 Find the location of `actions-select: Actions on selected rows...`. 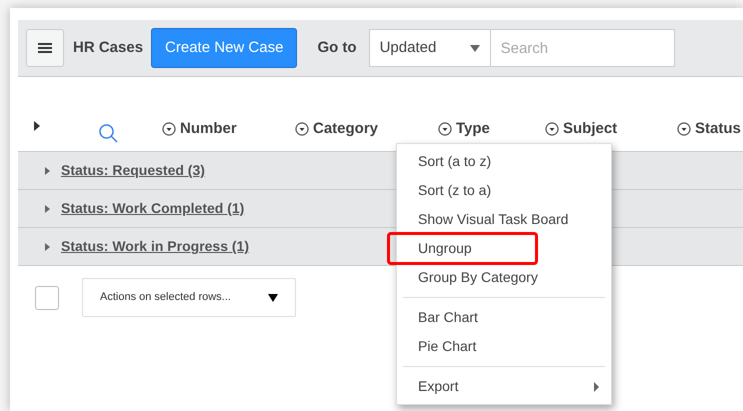

actions-select: Actions on selected rows... is located at coordinates (189, 297).